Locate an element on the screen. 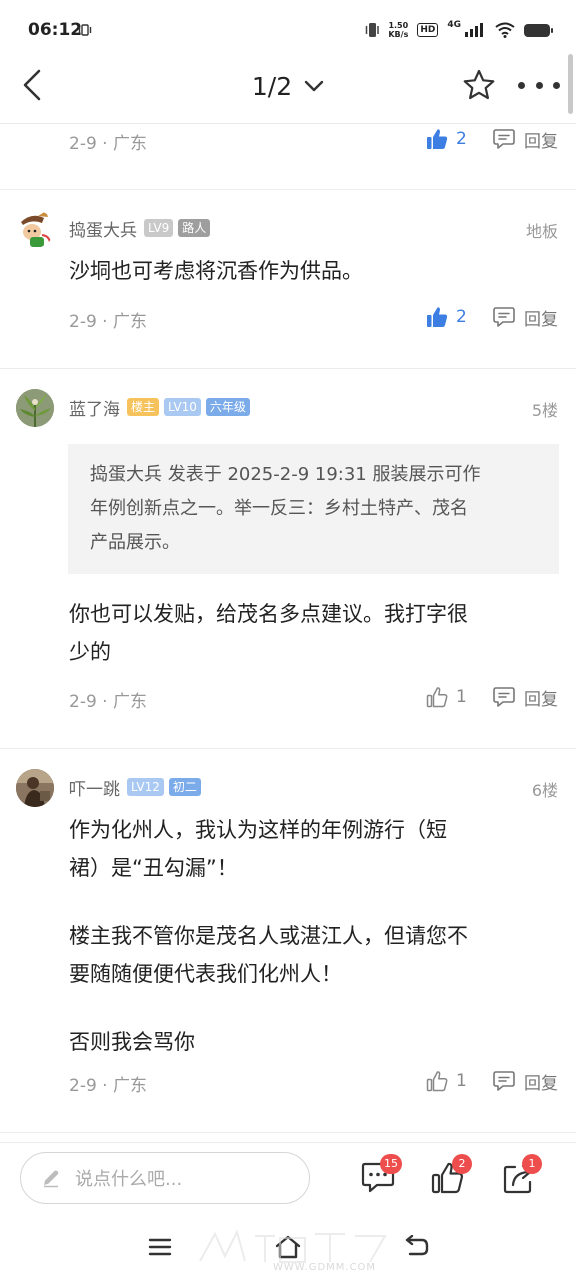  divider is located at coordinates (288, 1132).